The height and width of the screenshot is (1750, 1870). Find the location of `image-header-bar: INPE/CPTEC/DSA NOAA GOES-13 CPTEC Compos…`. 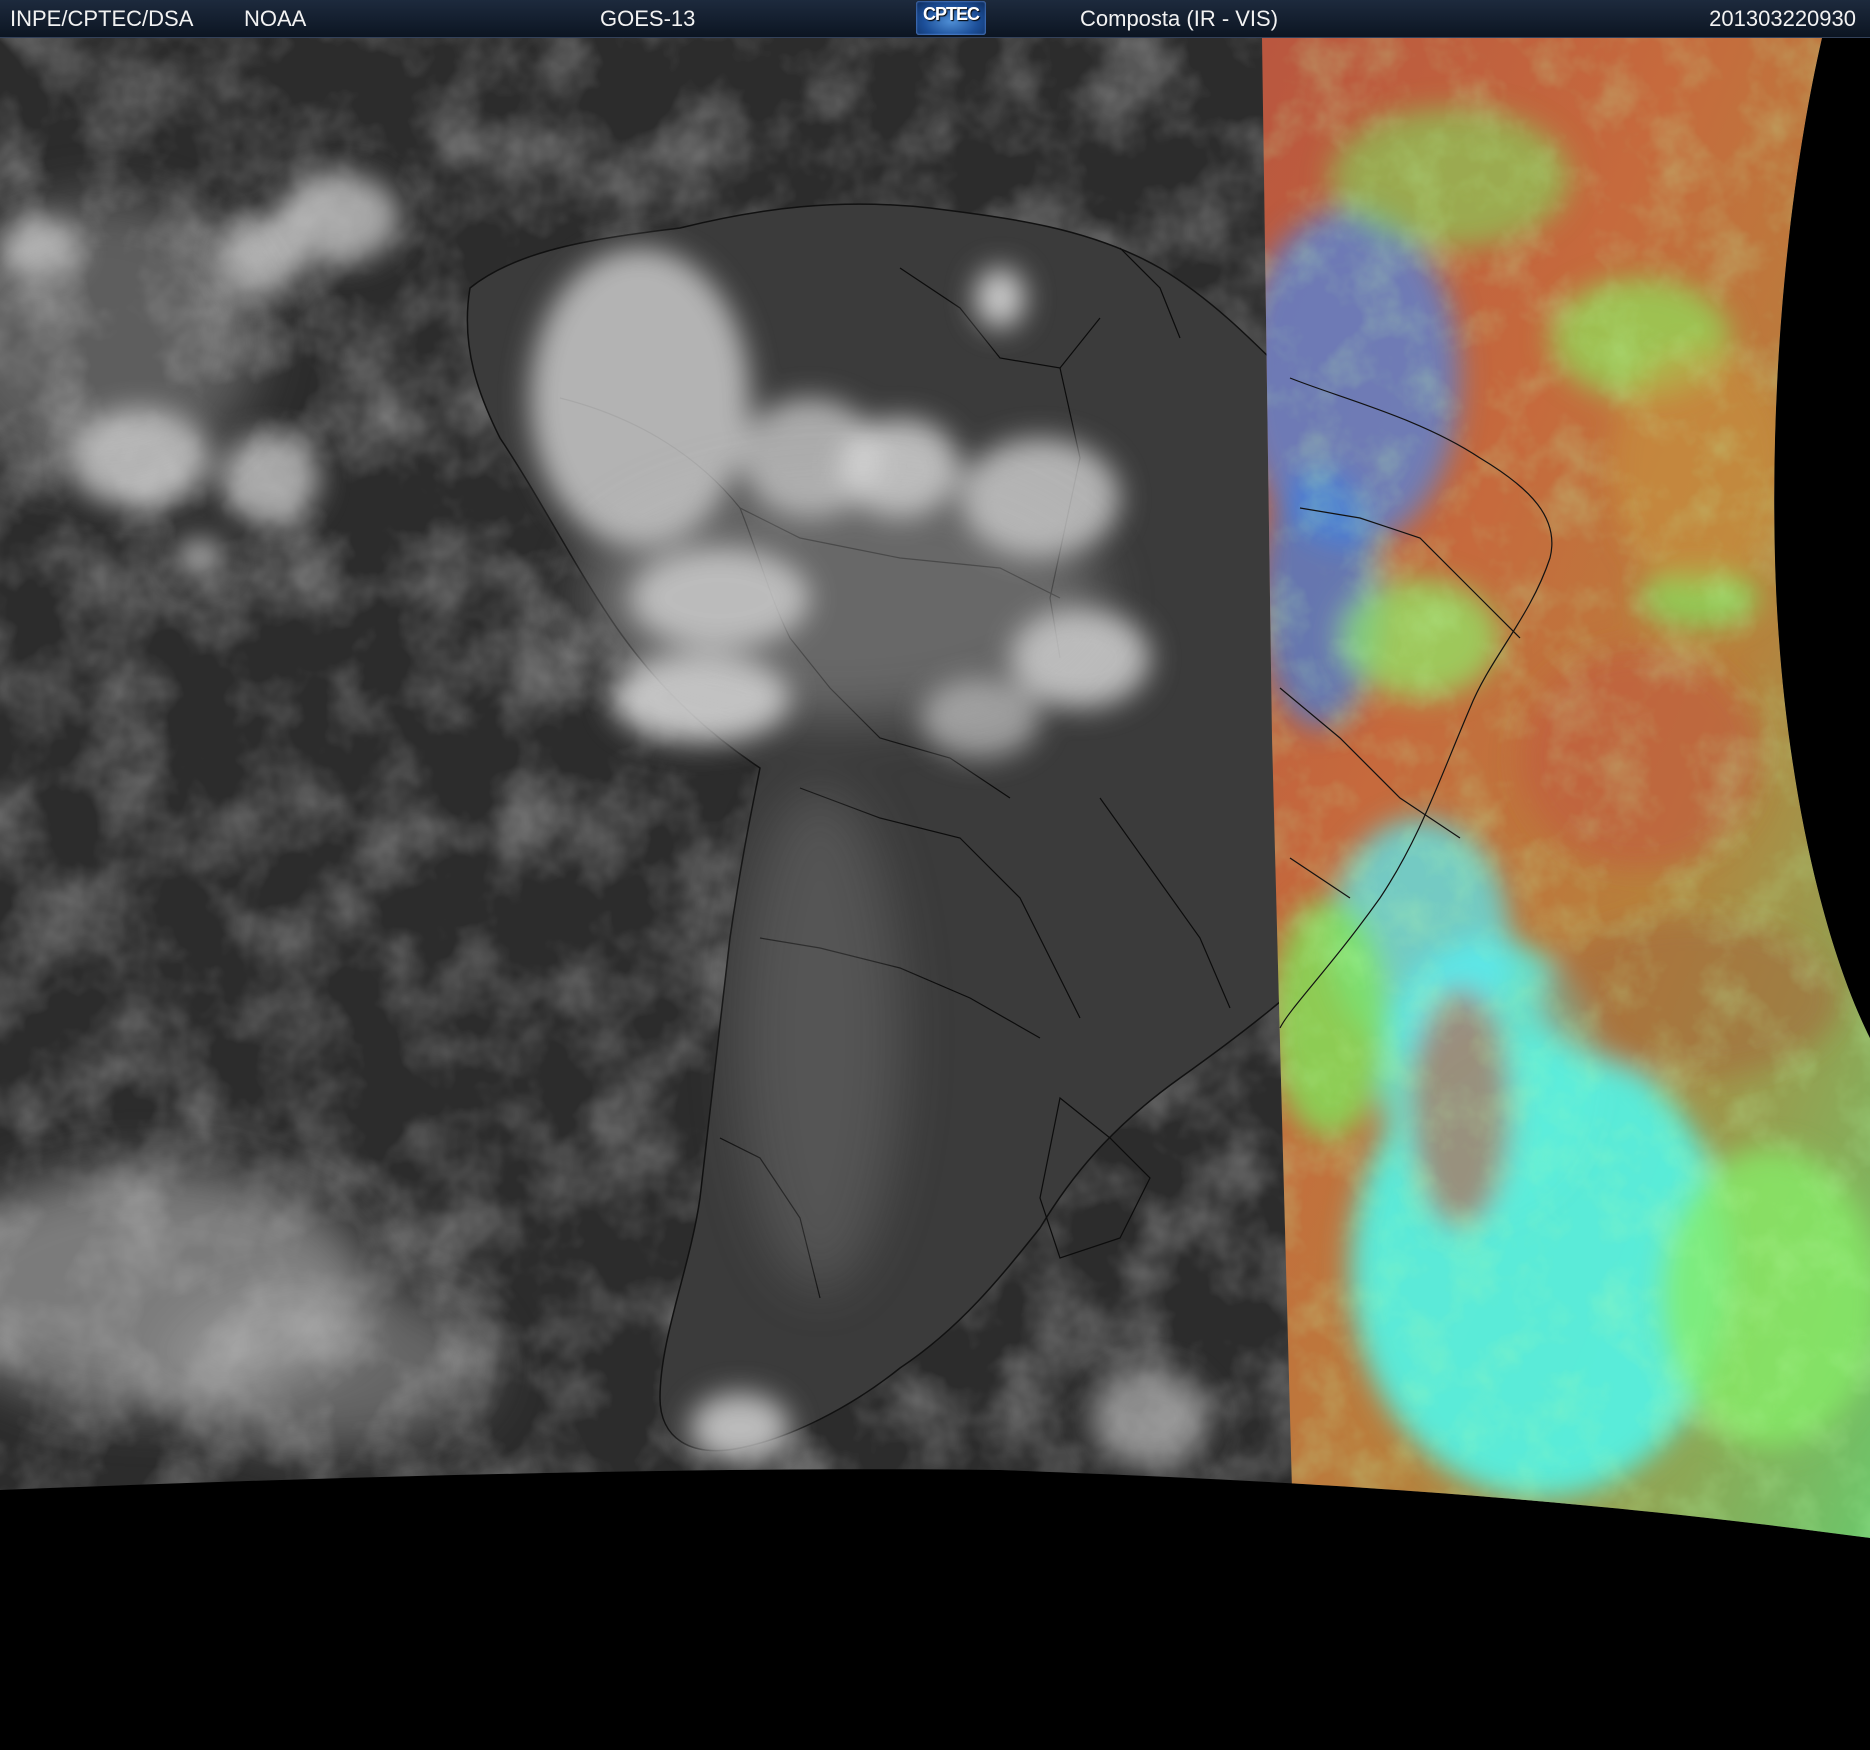

image-header-bar: INPE/CPTEC/DSA NOAA GOES-13 CPTEC Compos… is located at coordinates (935, 19).